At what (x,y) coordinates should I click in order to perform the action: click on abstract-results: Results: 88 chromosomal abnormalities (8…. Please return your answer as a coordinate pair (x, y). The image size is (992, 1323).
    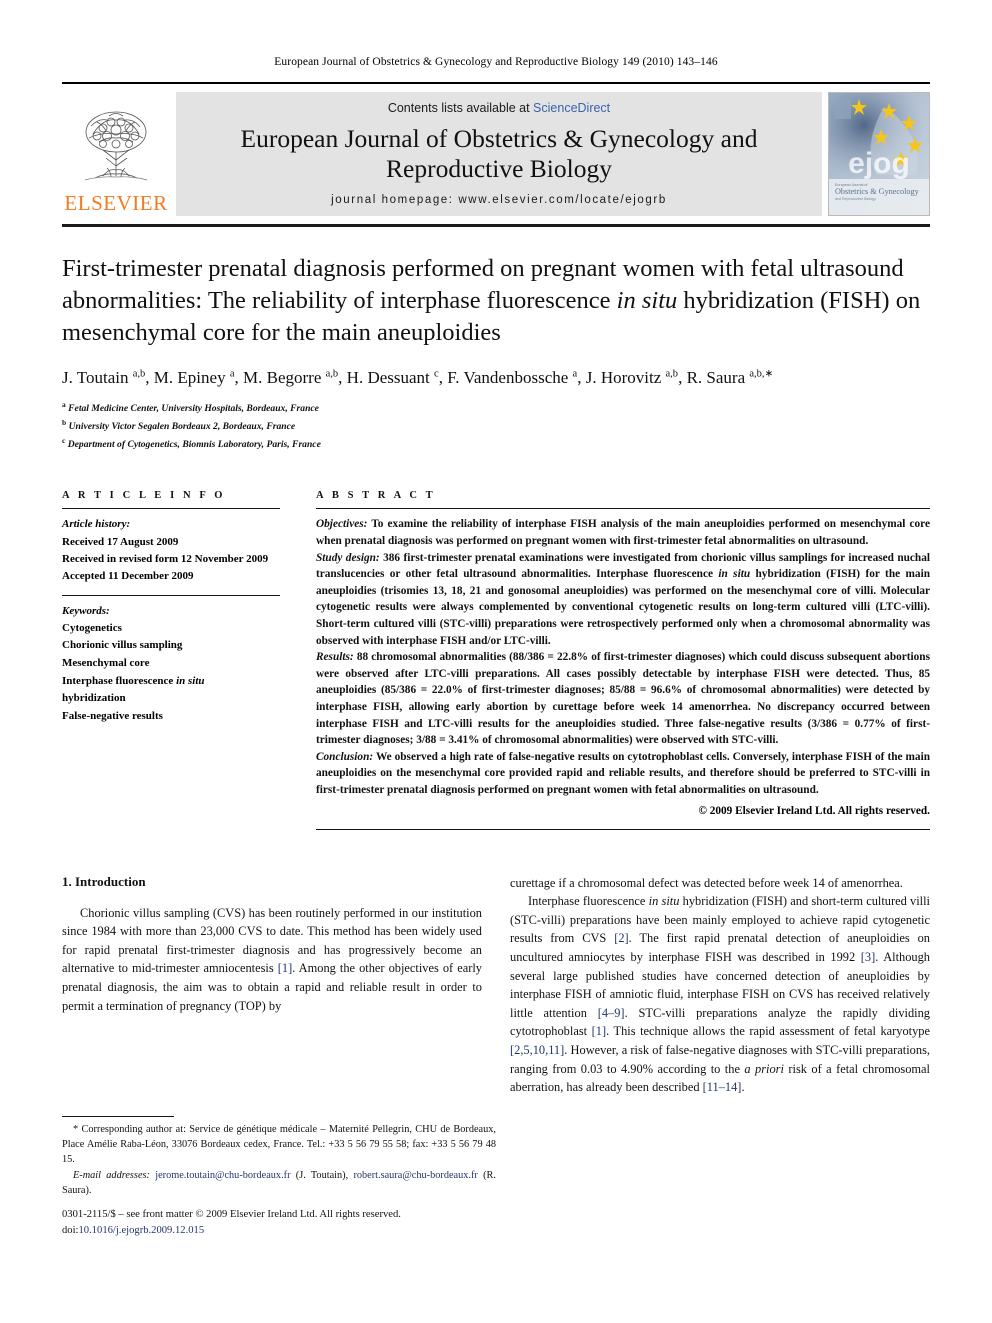
    Looking at the image, I should click on (623, 699).